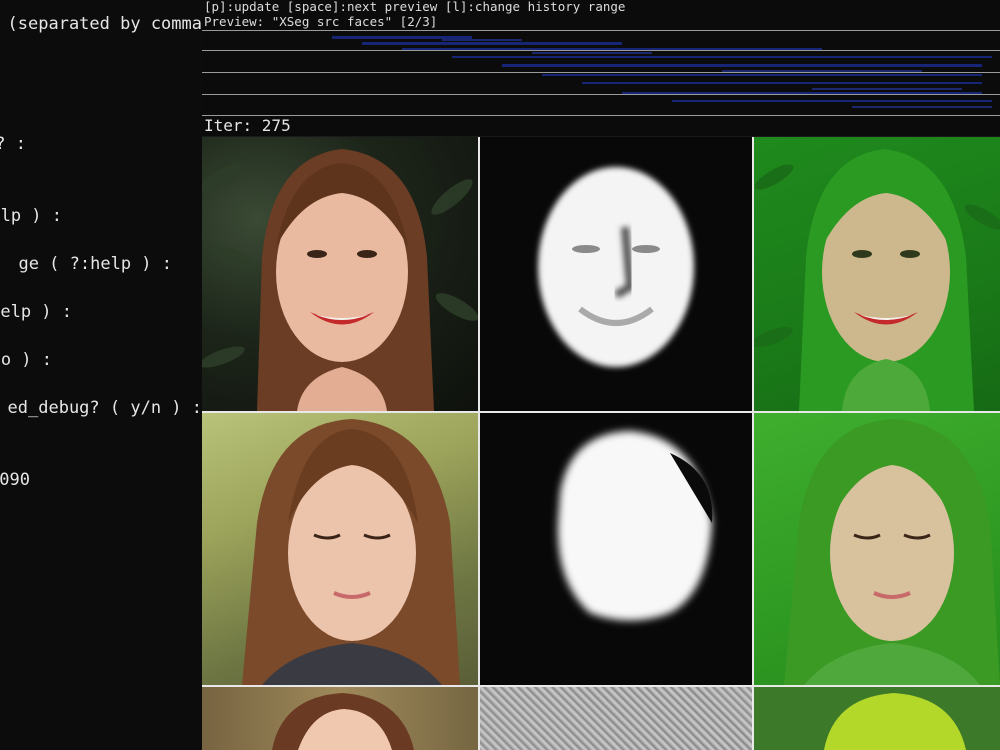 The image size is (1000, 750). I want to click on console-line: o ) :, so click(26, 360).